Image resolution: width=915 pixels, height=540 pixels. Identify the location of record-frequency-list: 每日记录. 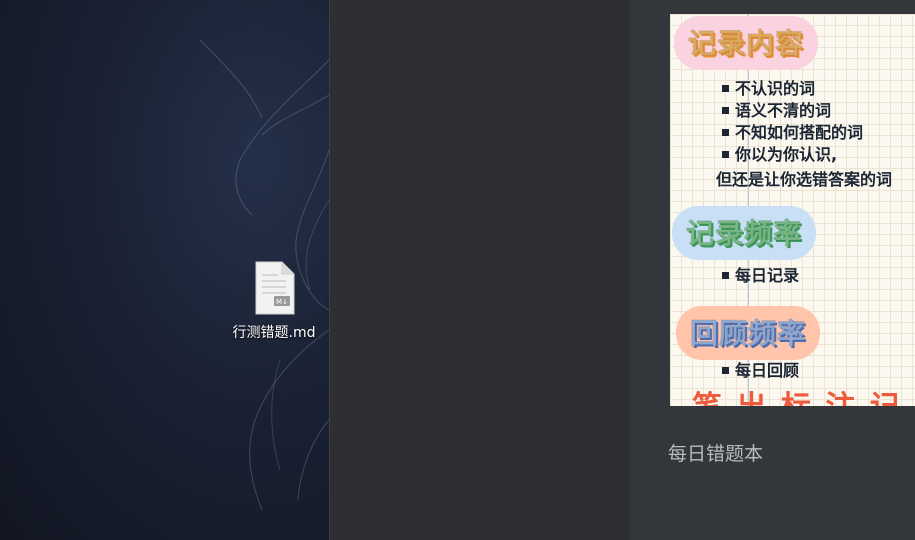
(760, 276).